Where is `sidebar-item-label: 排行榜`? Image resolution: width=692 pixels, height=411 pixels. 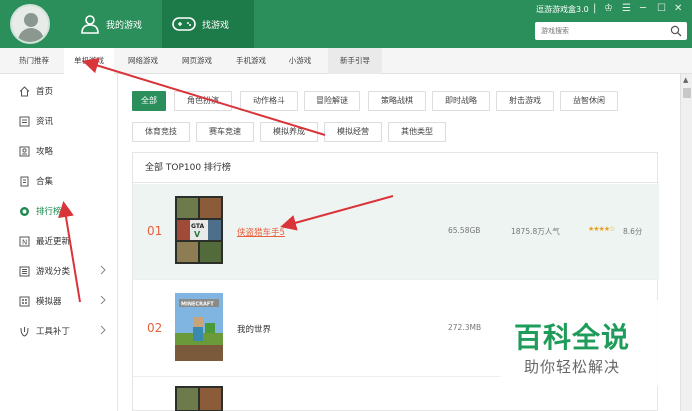
sidebar-item-label: 排行榜 is located at coordinates (49, 212).